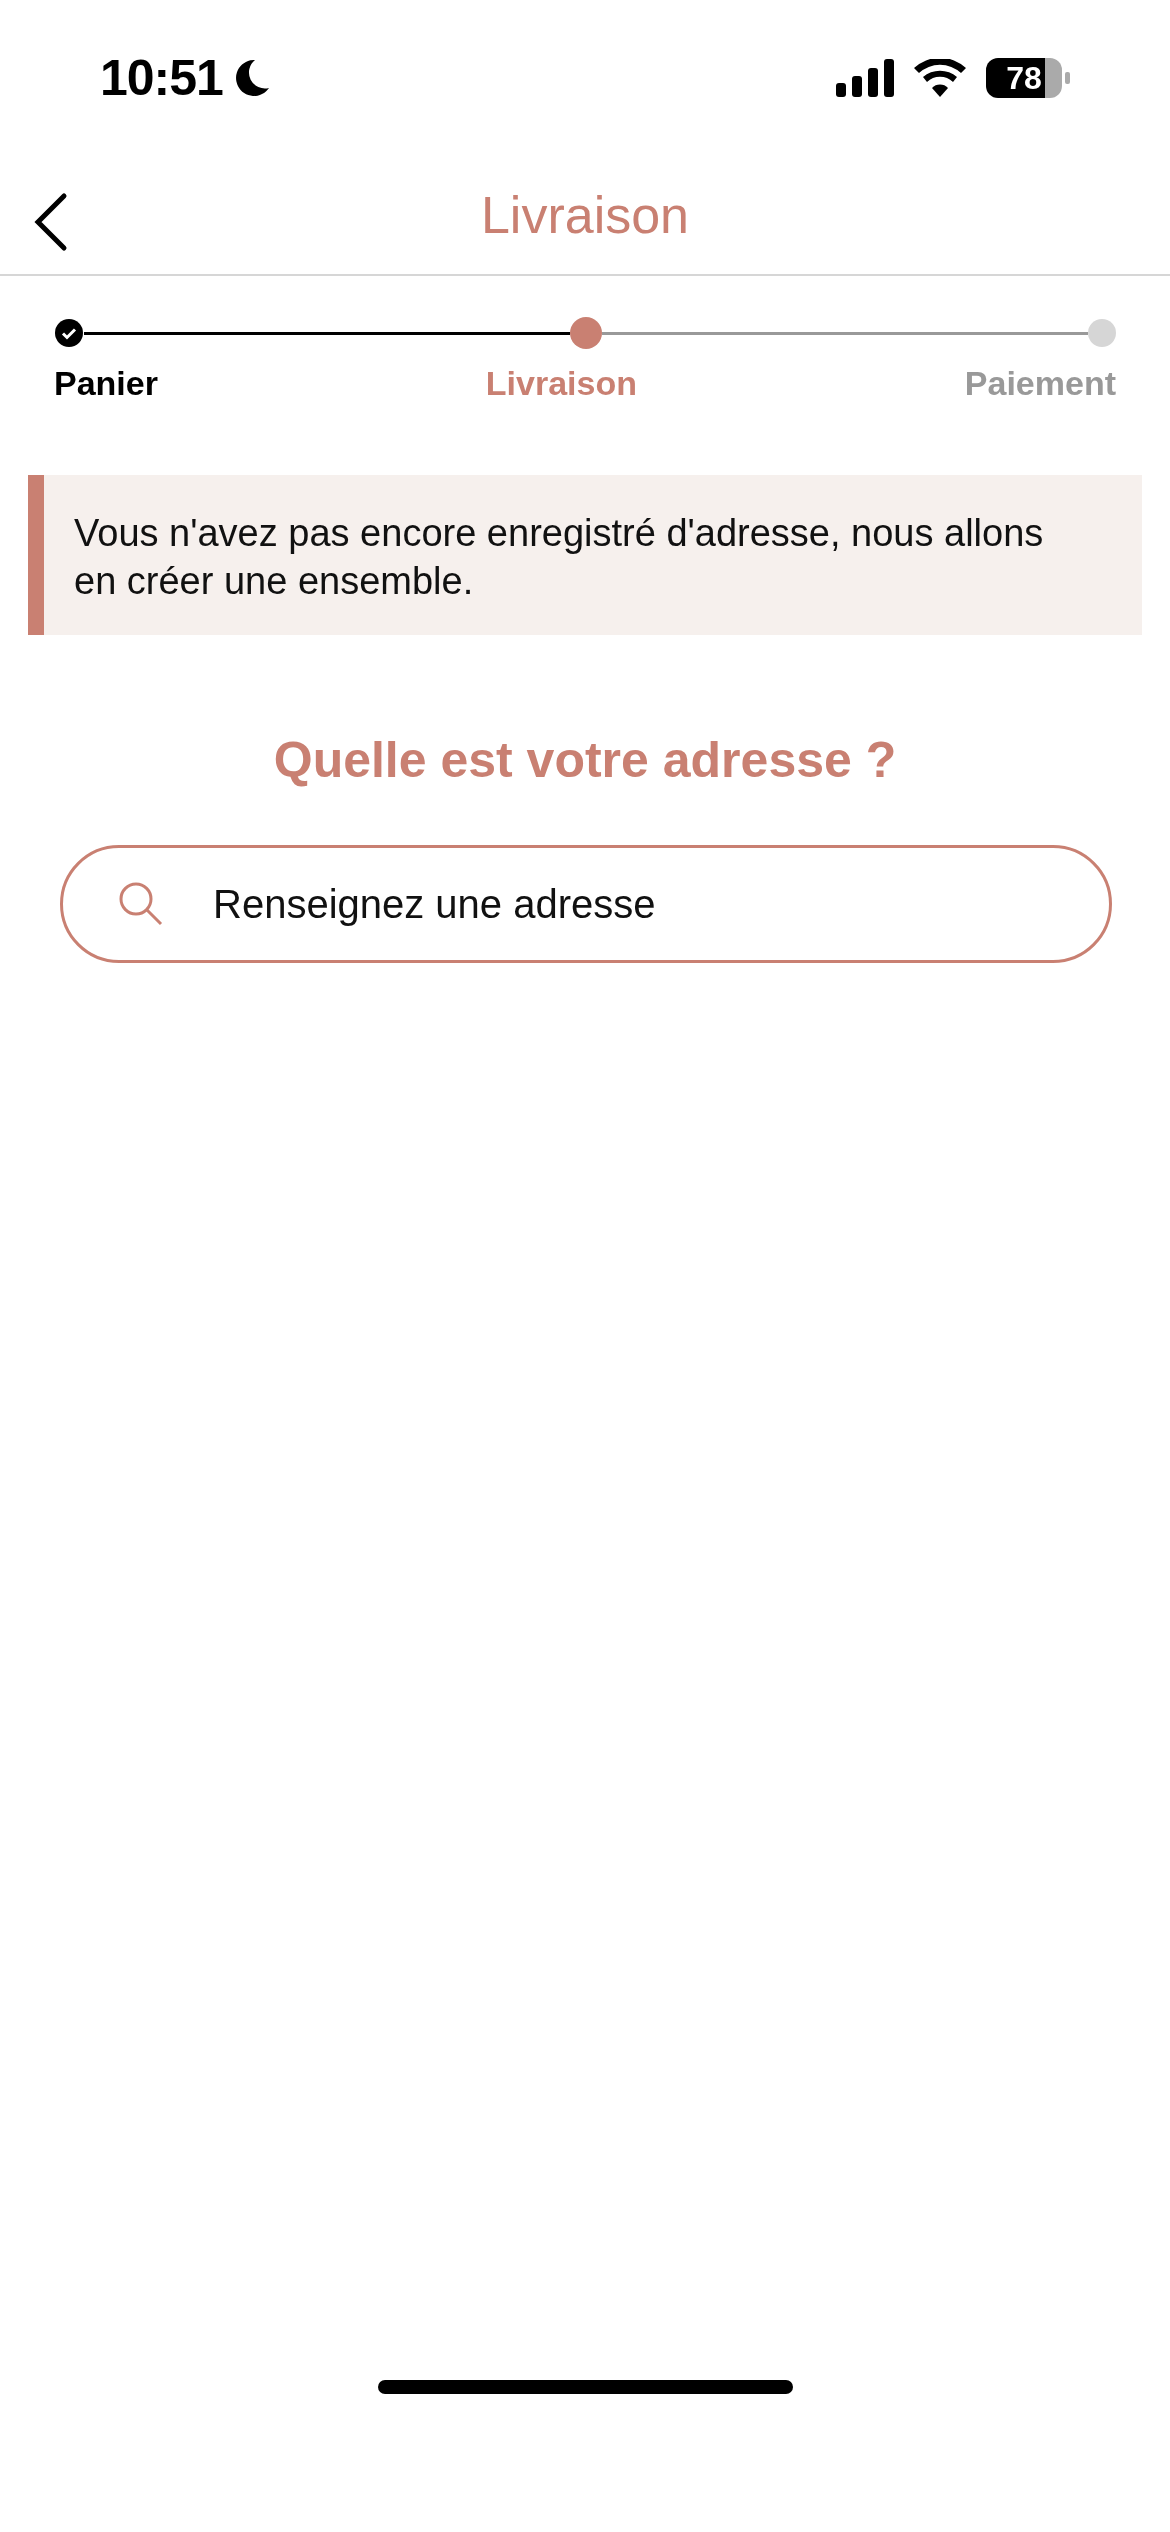 The image size is (1170, 2532). Describe the element at coordinates (106, 383) in the screenshot. I see `step-label: Panier` at that location.